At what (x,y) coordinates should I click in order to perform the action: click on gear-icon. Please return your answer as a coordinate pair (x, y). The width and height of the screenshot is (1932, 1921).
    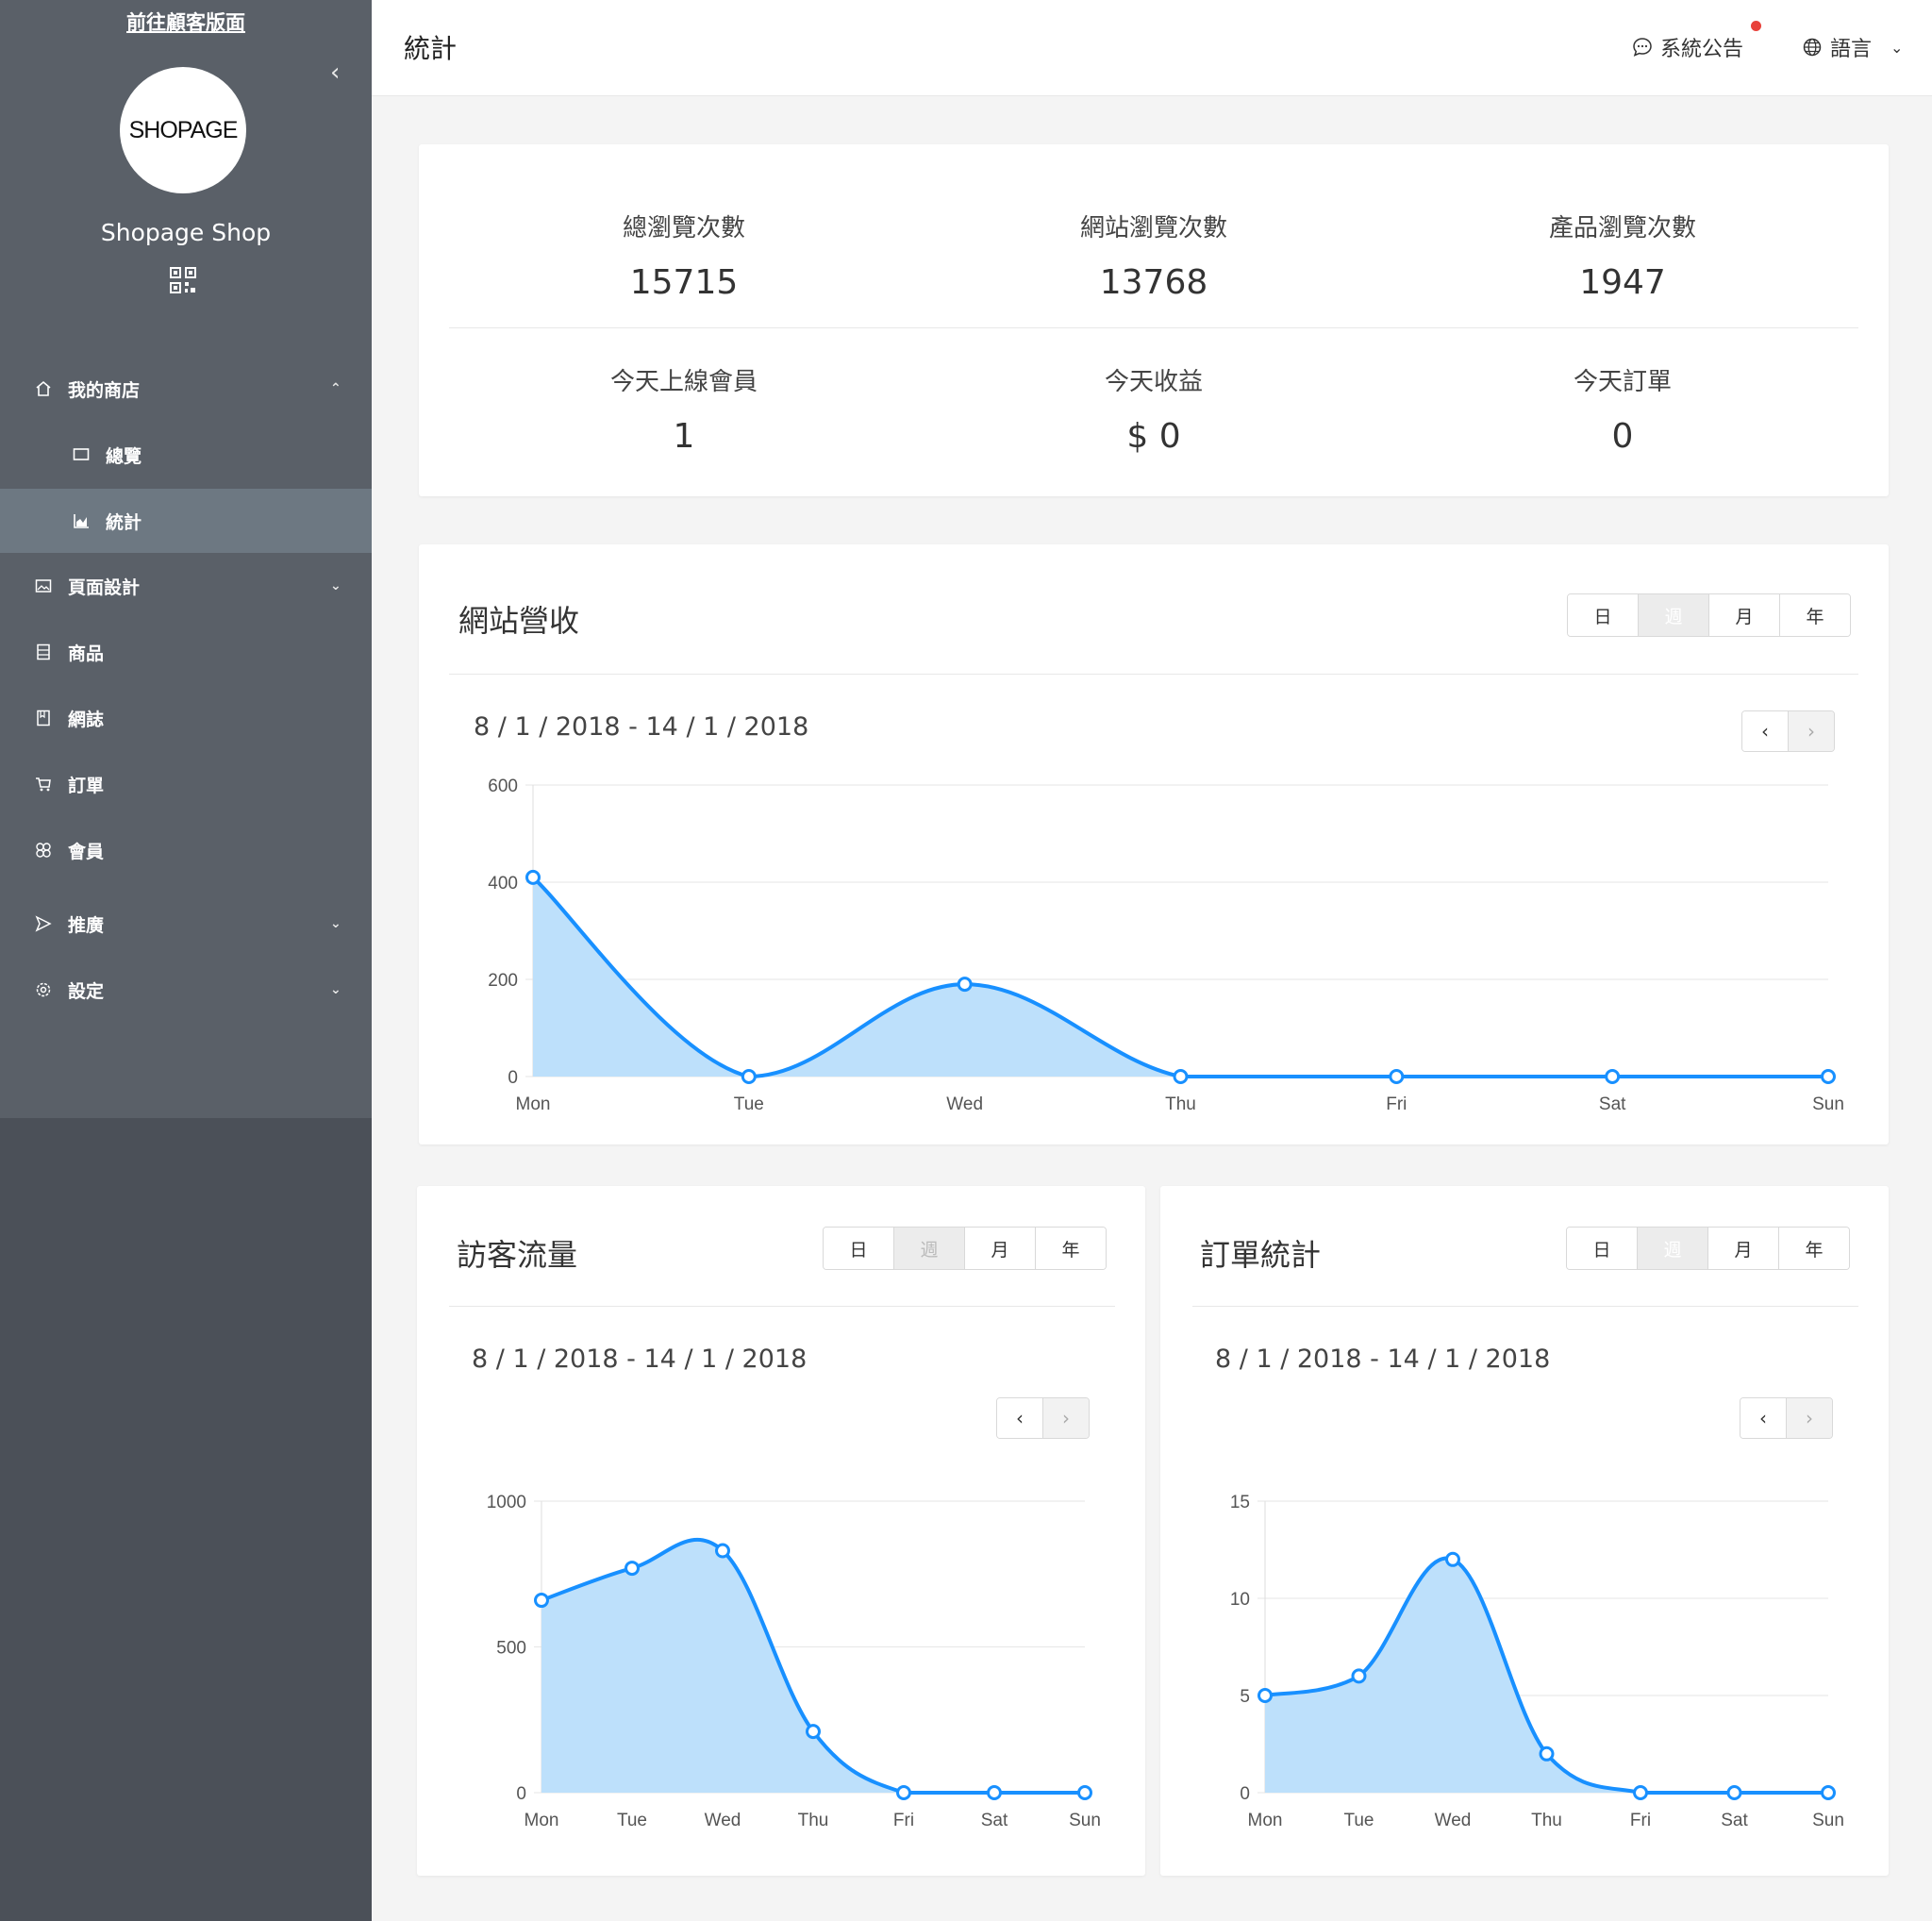
    Looking at the image, I should click on (43, 989).